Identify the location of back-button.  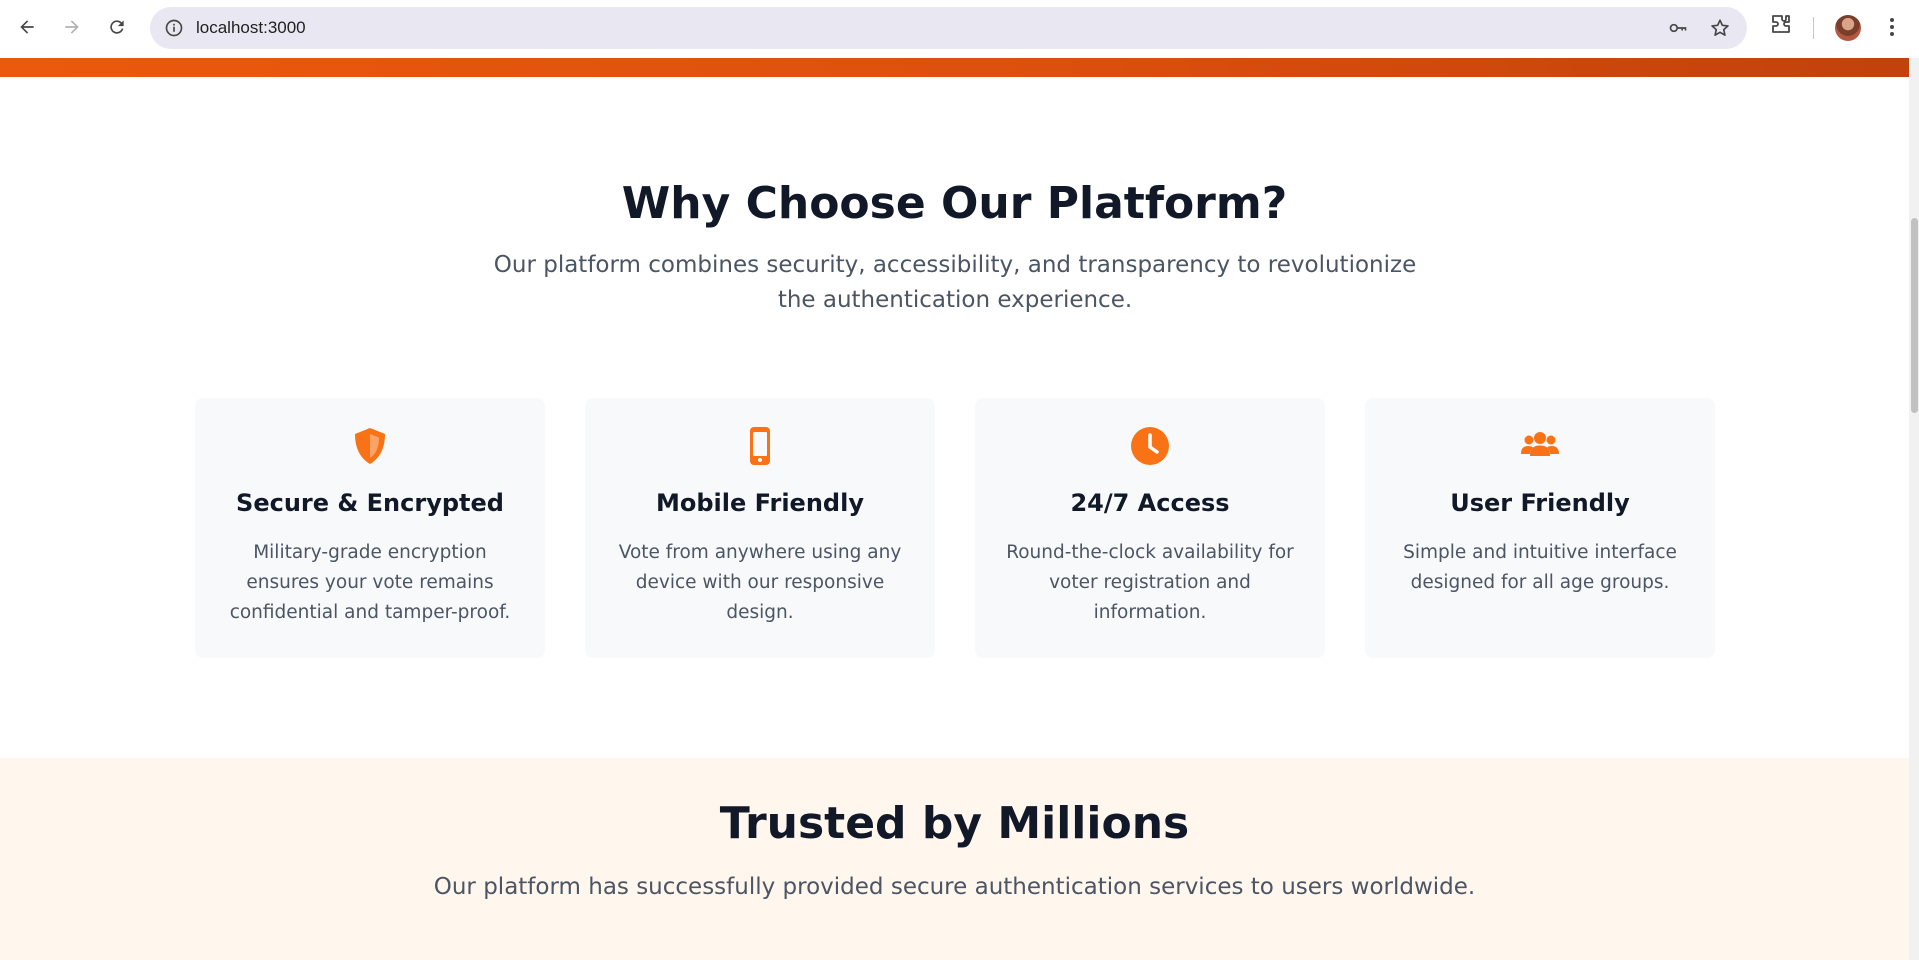
(27, 27).